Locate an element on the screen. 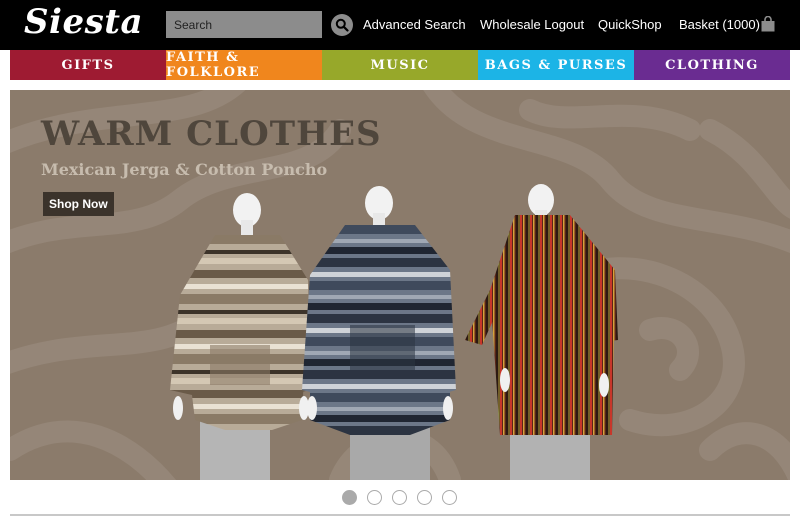 This screenshot has width=800, height=520. magnifier-icon is located at coordinates (342, 25).